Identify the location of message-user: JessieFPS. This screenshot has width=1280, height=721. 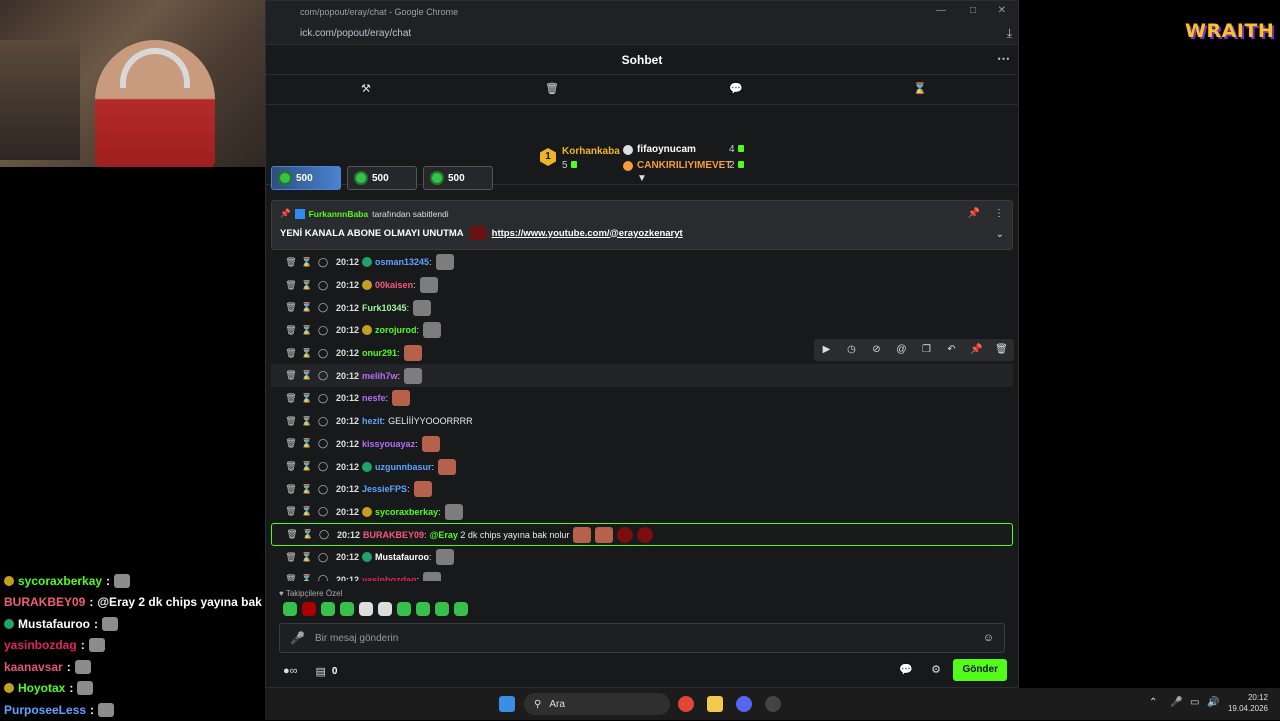
(384, 489).